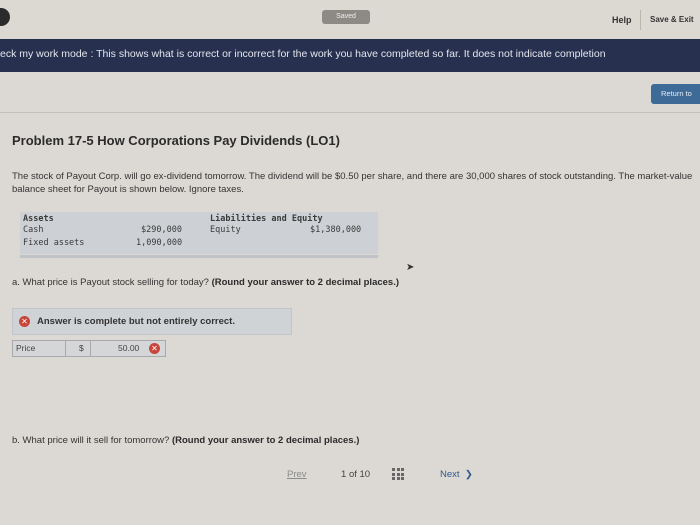 The height and width of the screenshot is (525, 700). I want to click on liabilities-header: Liabilities and Equity, so click(266, 219).